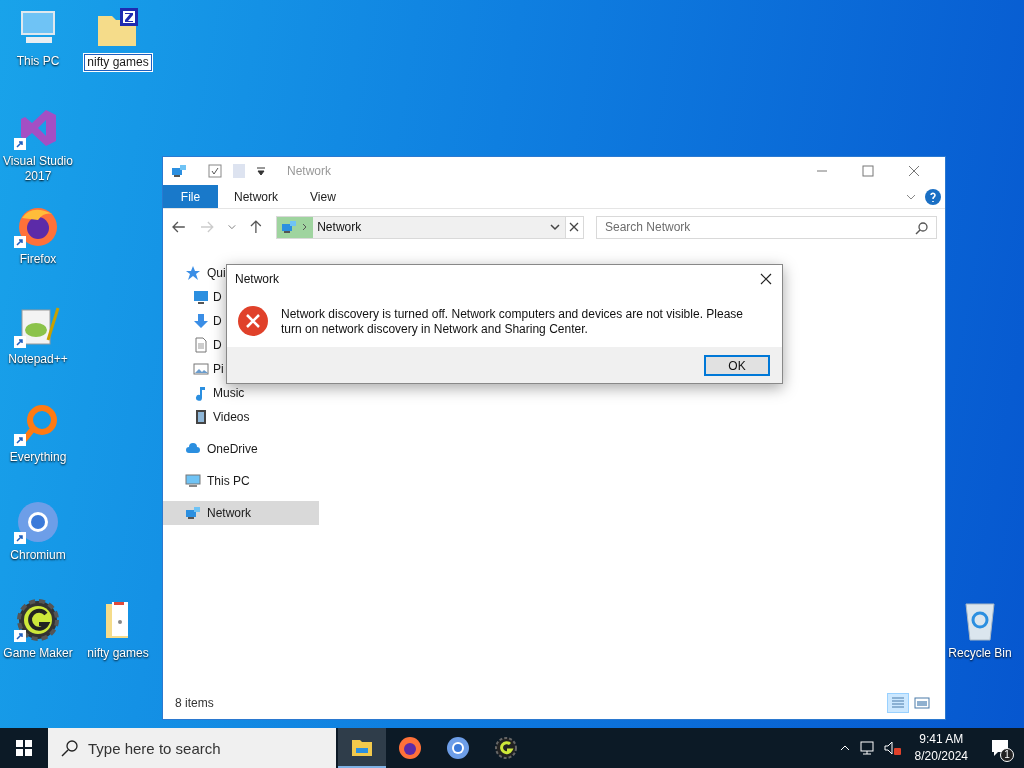  Describe the element at coordinates (512, 322) in the screenshot. I see `error-message: Network discovery is turned off. Network computers and devices are not visible. Please turn on network discovery in Network and Sharing Center.` at that location.